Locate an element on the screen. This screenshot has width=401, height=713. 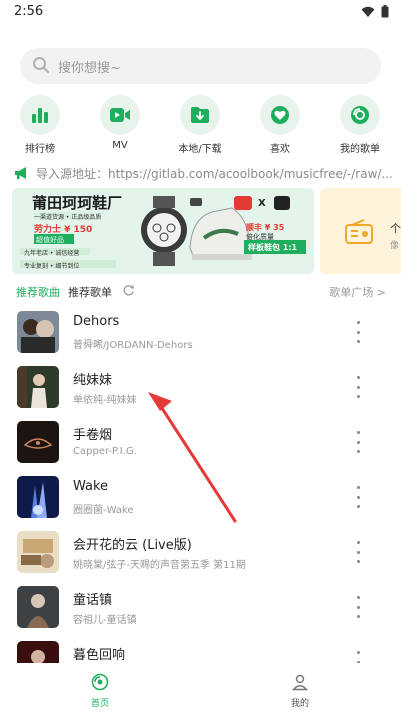
search-bar: 搜你想搜~ is located at coordinates (200, 66).